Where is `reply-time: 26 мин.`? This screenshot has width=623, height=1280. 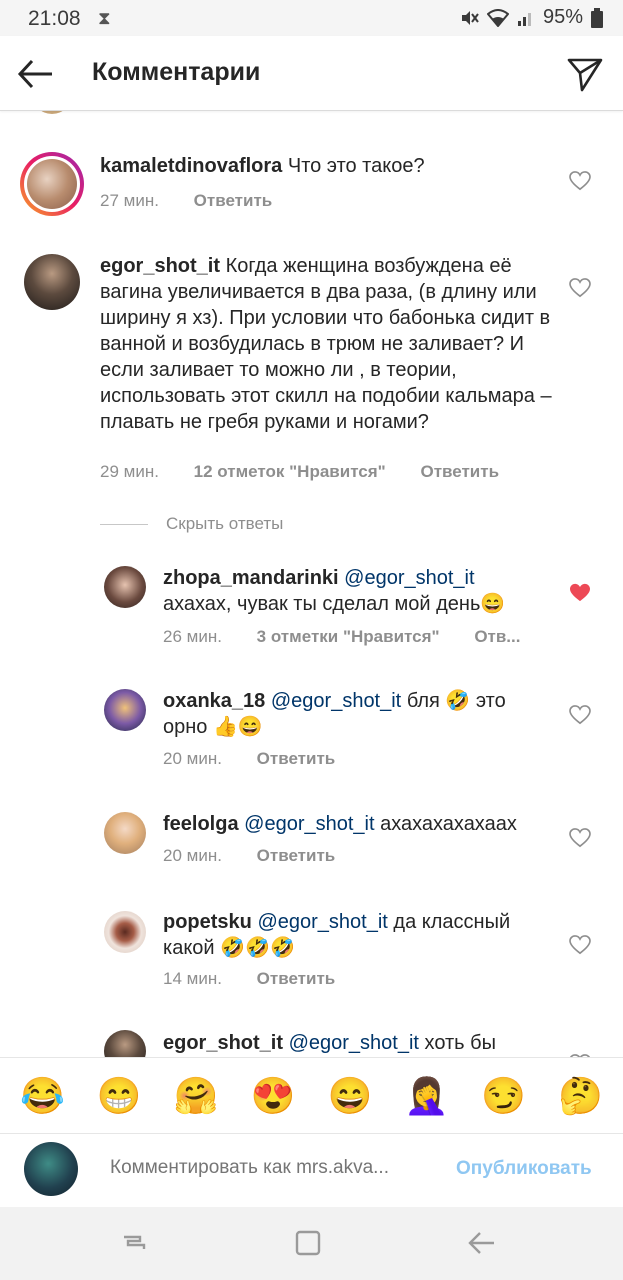 reply-time: 26 мин. is located at coordinates (192, 636).